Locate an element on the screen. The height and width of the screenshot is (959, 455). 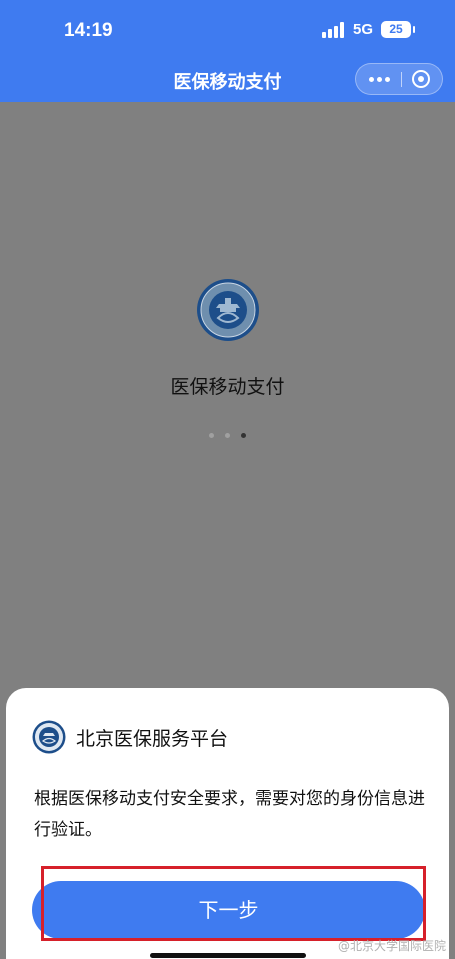
loader-dot-active is located at coordinates (243, 435).